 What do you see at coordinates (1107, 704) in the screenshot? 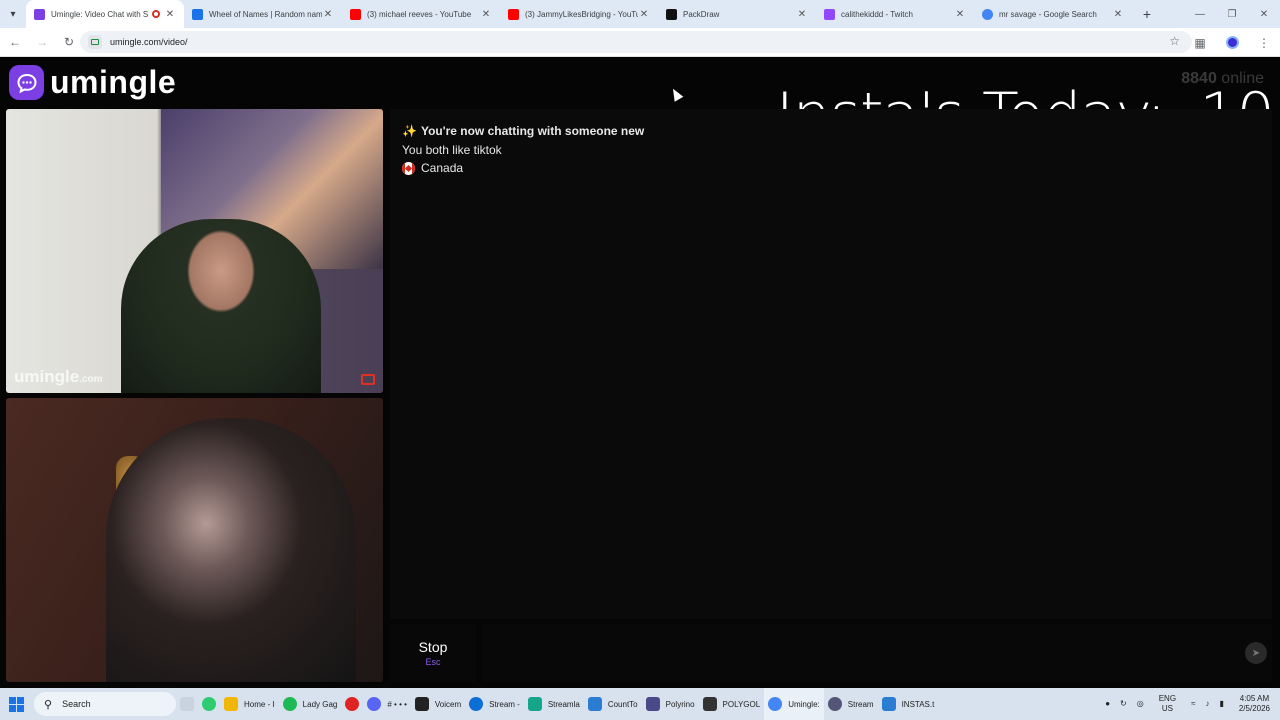
I see `tray-discord-icon: ●` at bounding box center [1107, 704].